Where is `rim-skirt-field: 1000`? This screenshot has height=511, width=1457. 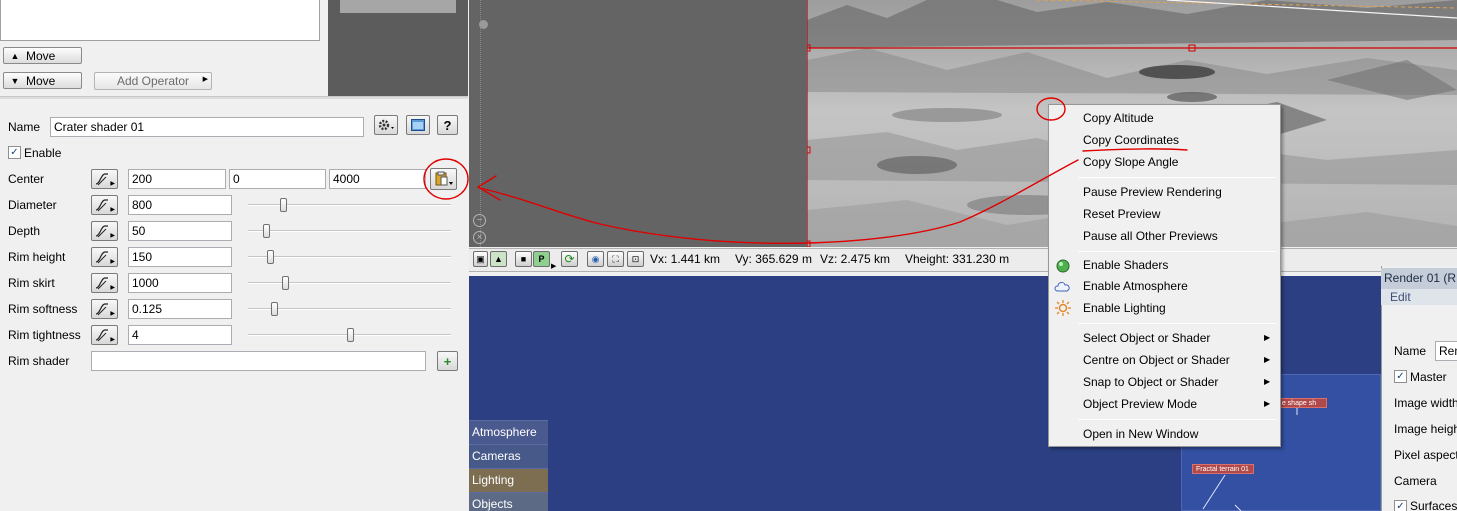
rim-skirt-field: 1000 is located at coordinates (180, 283).